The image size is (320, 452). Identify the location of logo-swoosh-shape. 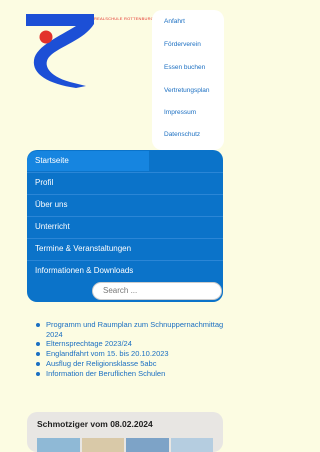
(60, 51).